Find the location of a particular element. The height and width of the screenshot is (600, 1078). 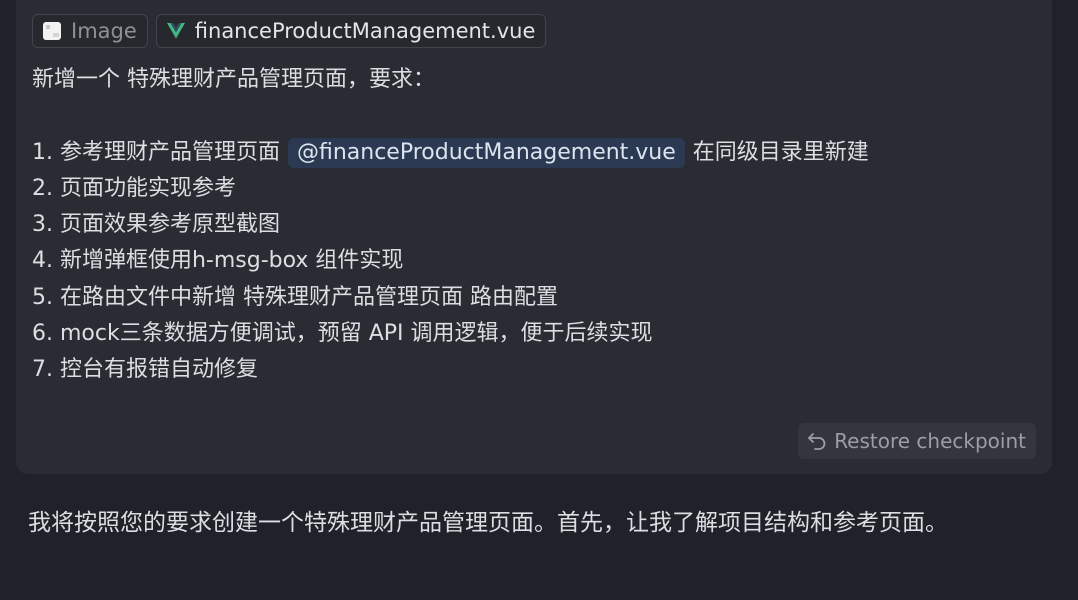

prompt-line-2: 2. 页面功能实现参考 is located at coordinates (134, 188).